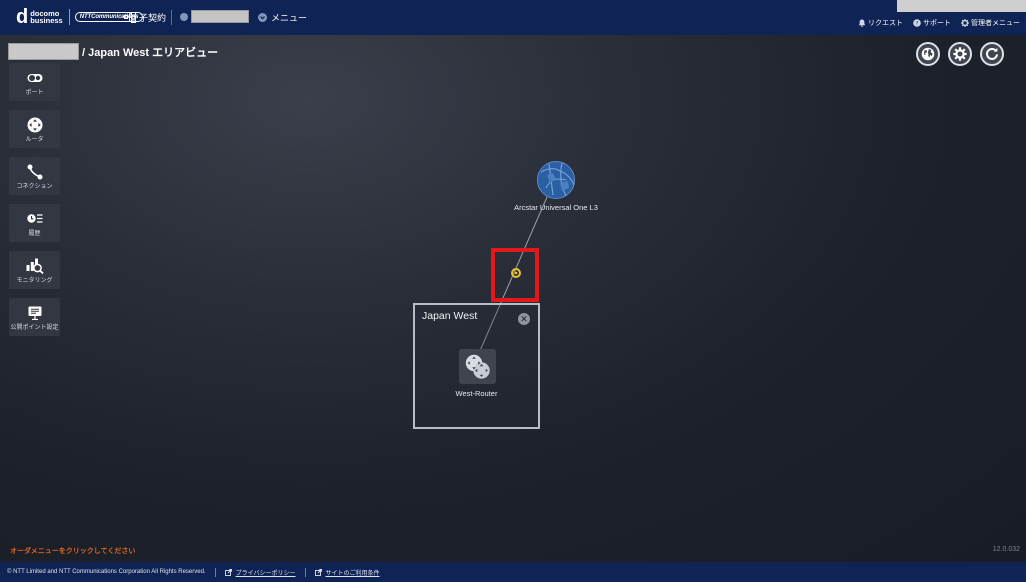 The height and width of the screenshot is (582, 1026). I want to click on account-selector, so click(214, 16).